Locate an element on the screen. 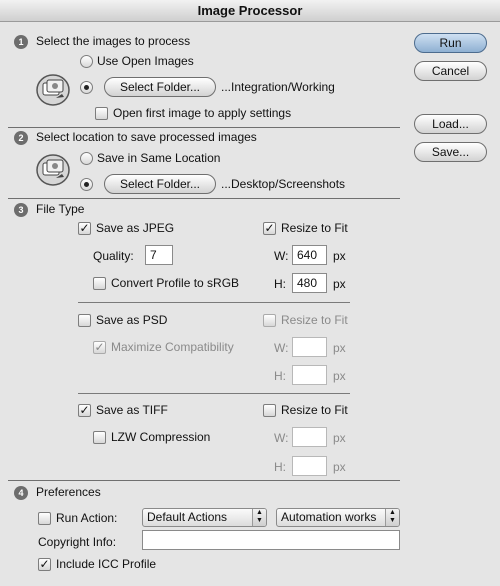  section-3-title: File Type is located at coordinates (60, 209).